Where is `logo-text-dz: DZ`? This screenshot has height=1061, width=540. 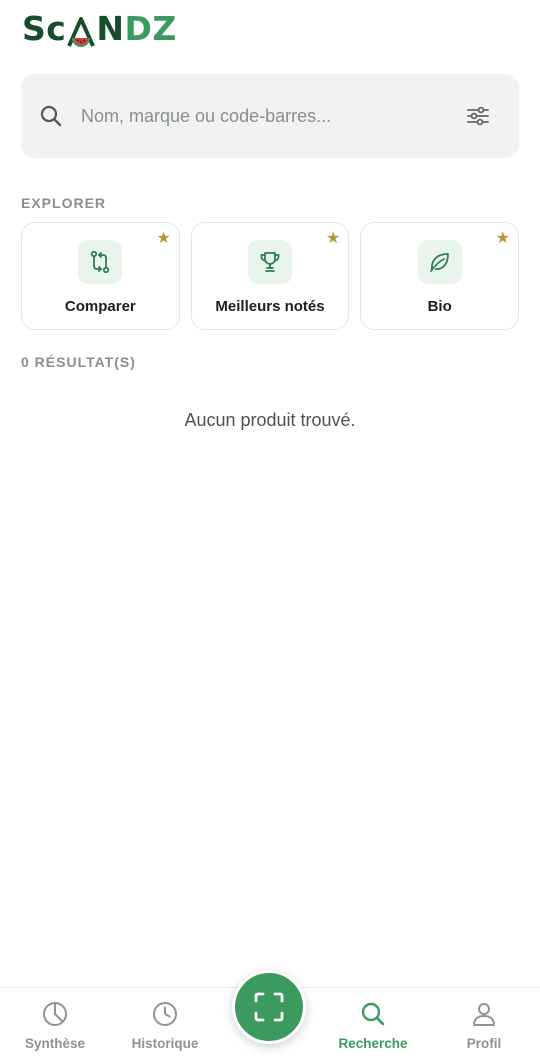
logo-text-dz: DZ is located at coordinates (150, 28).